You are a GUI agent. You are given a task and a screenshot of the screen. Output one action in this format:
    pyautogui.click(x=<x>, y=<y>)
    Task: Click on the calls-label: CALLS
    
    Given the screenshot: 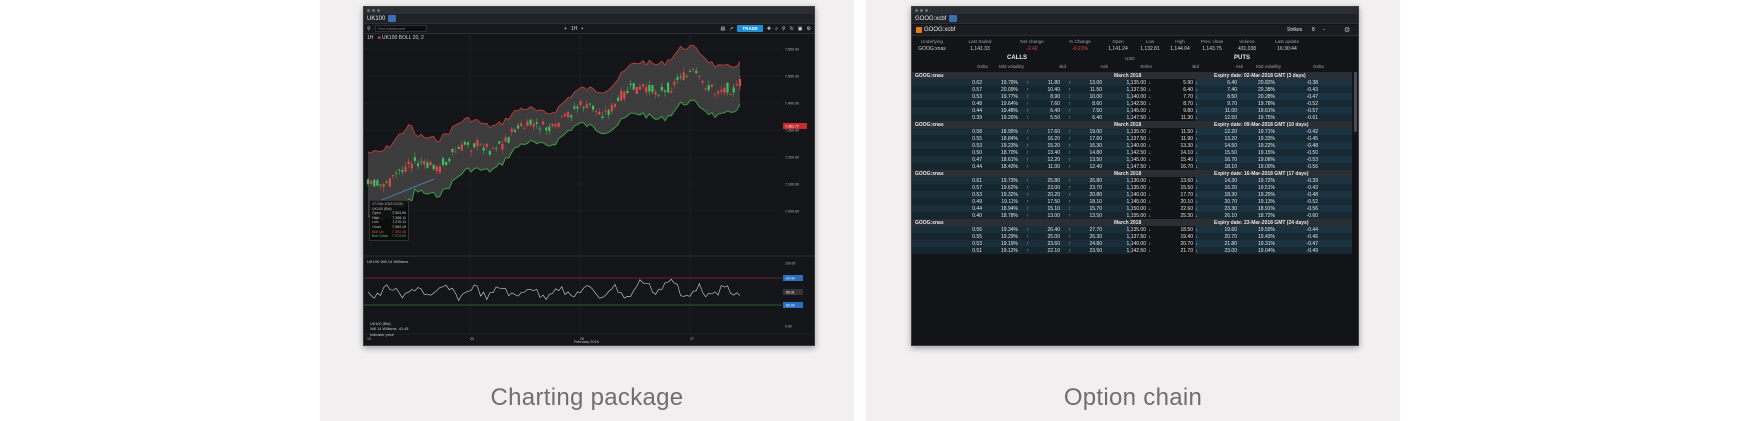 What is the action you would take?
    pyautogui.click(x=1017, y=58)
    